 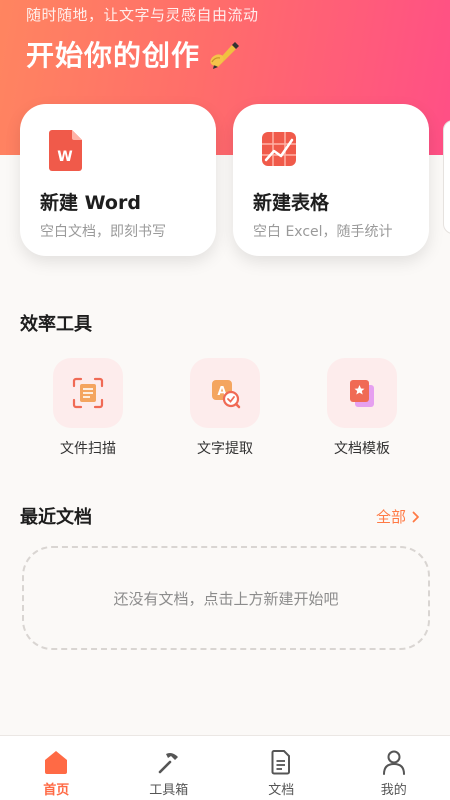 What do you see at coordinates (446, 177) in the screenshot?
I see `next-card-peek` at bounding box center [446, 177].